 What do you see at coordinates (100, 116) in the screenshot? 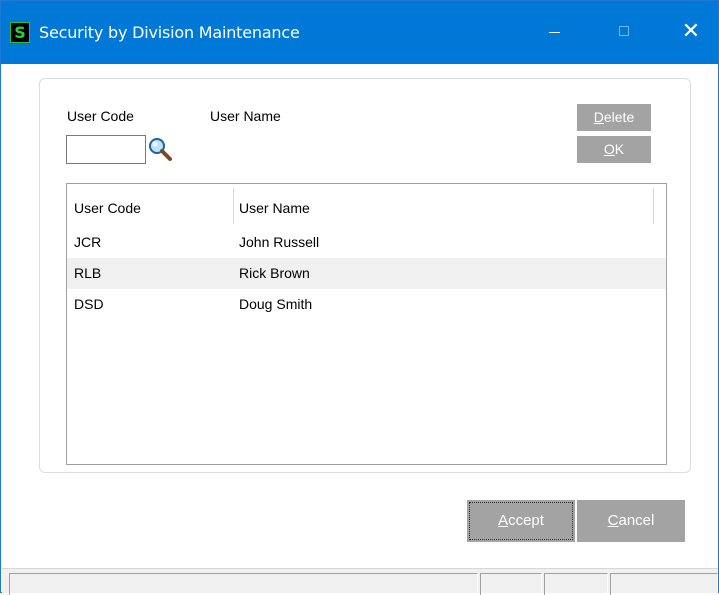
I see `user-code-label: User Code` at bounding box center [100, 116].